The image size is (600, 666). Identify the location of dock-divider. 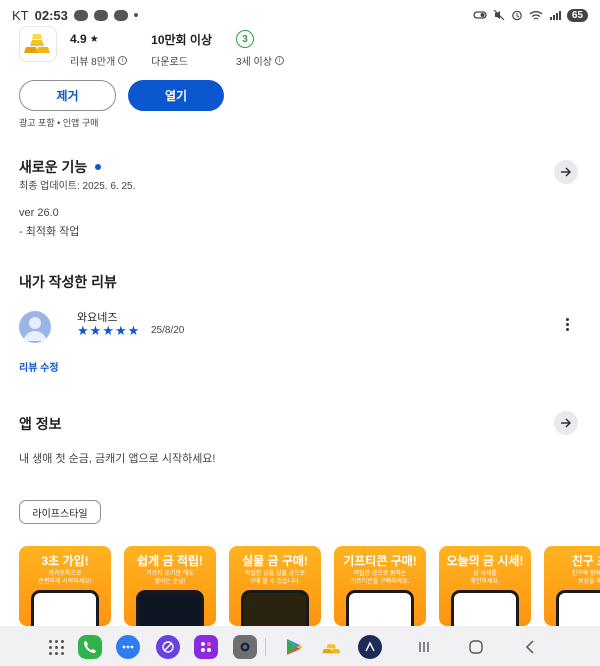
(265, 647).